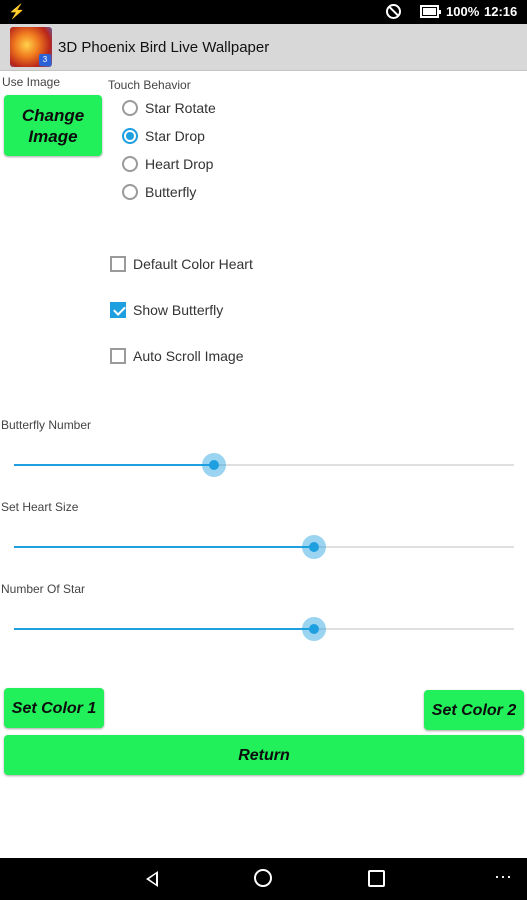  What do you see at coordinates (474, 710) in the screenshot?
I see `set-color-2-button: Set Color 2` at bounding box center [474, 710].